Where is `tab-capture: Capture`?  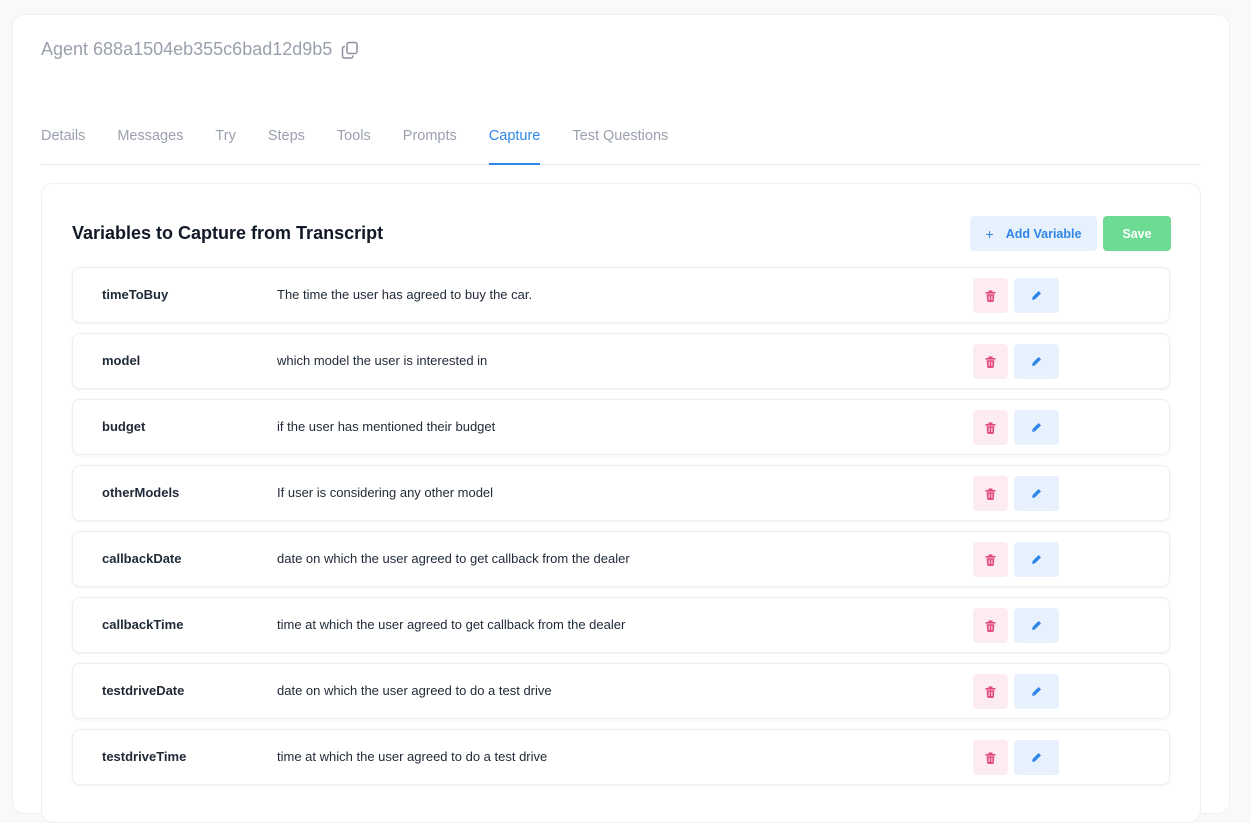 tab-capture: Capture is located at coordinates (514, 143).